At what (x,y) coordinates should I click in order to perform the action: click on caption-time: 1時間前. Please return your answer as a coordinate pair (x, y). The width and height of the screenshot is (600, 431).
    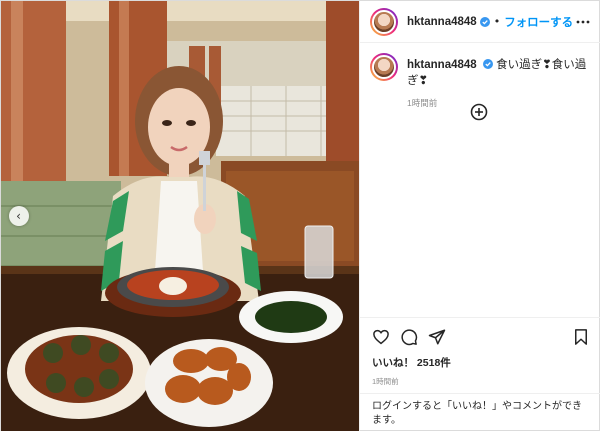
    Looking at the image, I should click on (422, 103).